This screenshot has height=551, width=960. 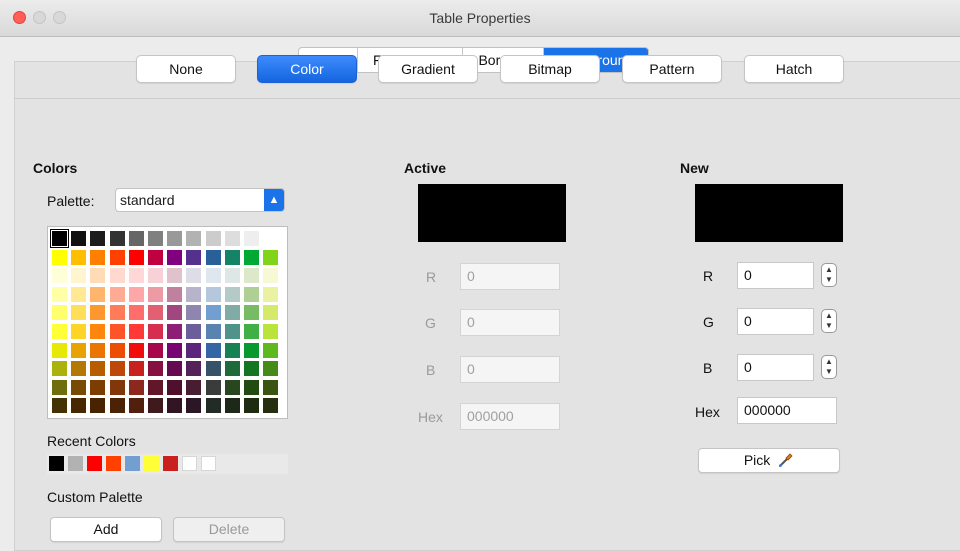 I want to click on add-button: Add, so click(x=106, y=529).